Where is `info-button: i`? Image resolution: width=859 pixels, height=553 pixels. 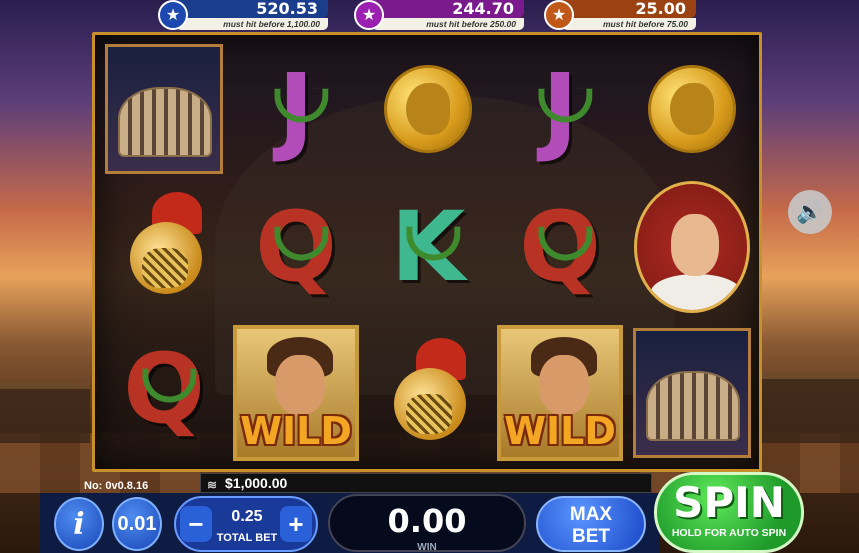 info-button: i is located at coordinates (79, 524).